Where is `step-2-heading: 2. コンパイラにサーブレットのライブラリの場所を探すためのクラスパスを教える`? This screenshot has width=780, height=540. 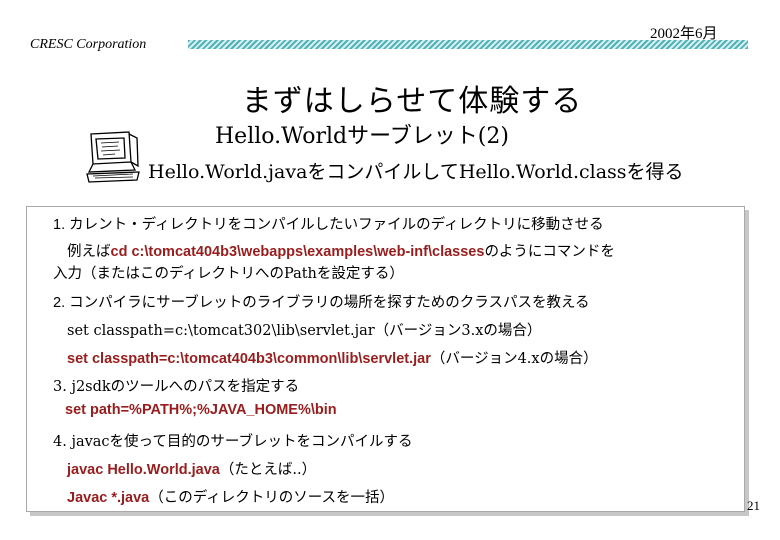
step-2-heading: 2. コンパイラにサーブレットのライブラリの場所を探すためのクラスパスを教える is located at coordinates (321, 303).